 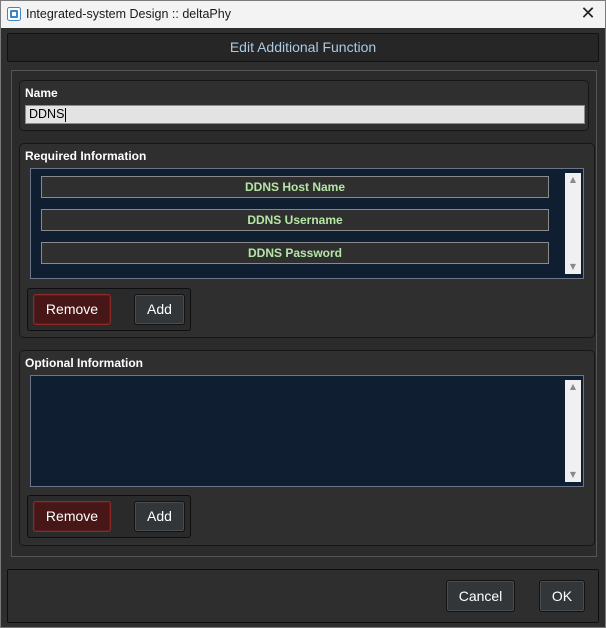 What do you see at coordinates (159, 309) in the screenshot?
I see `required-add-button: Add` at bounding box center [159, 309].